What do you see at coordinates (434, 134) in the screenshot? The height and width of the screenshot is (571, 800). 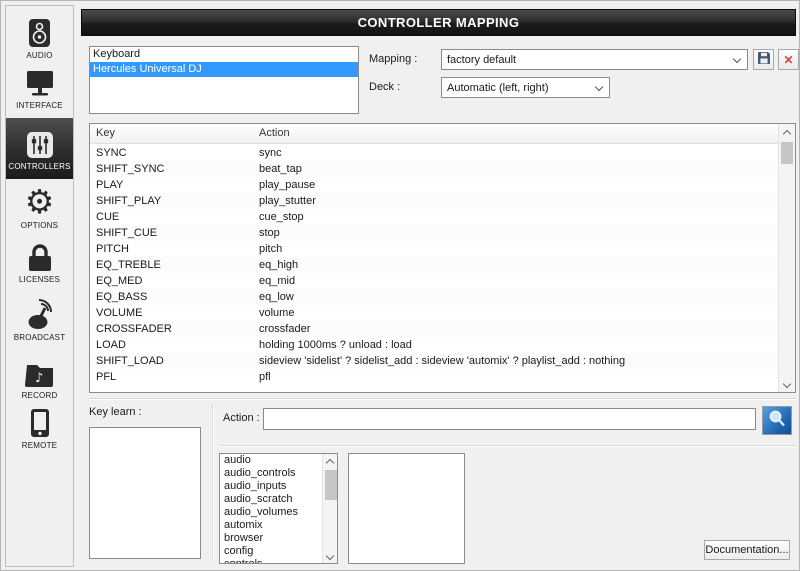 I see `table-header: Key Action` at bounding box center [434, 134].